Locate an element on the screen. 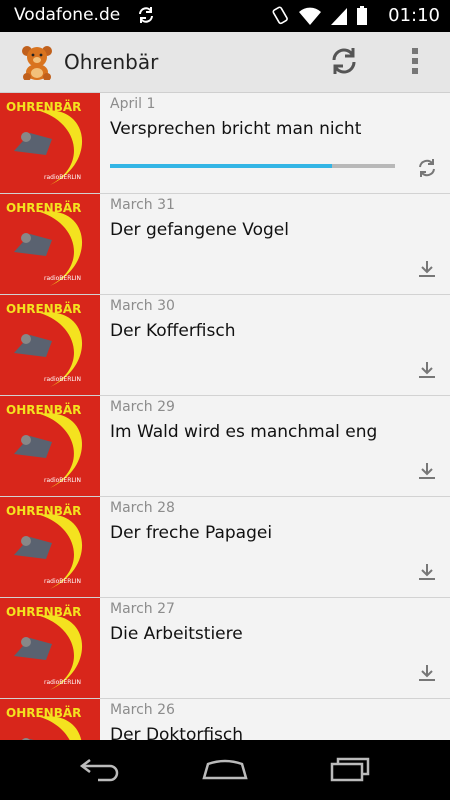 Image resolution: width=450 pixels, height=800 pixels. episode-title: Die Arbeitstiere is located at coordinates (176, 634).